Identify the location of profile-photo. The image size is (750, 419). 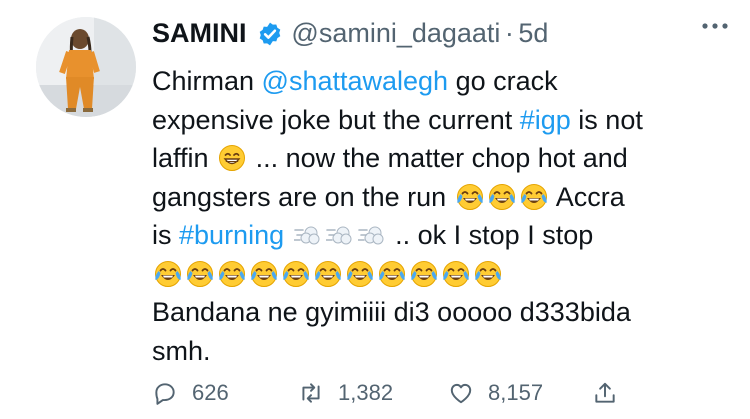
(86, 67).